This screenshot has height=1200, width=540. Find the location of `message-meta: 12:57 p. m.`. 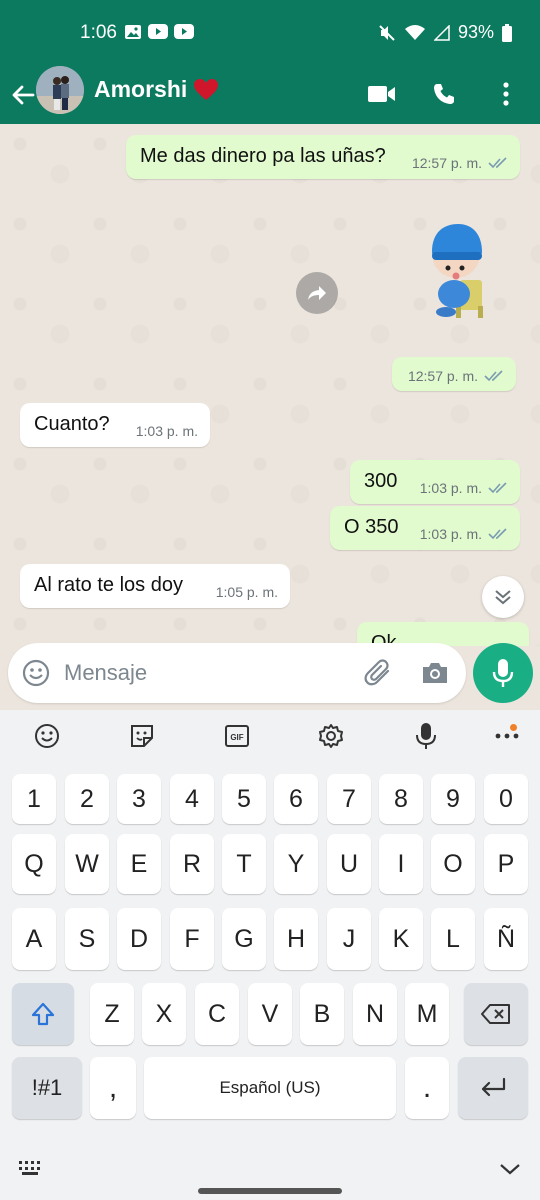

message-meta: 12:57 p. m. is located at coordinates (456, 376).